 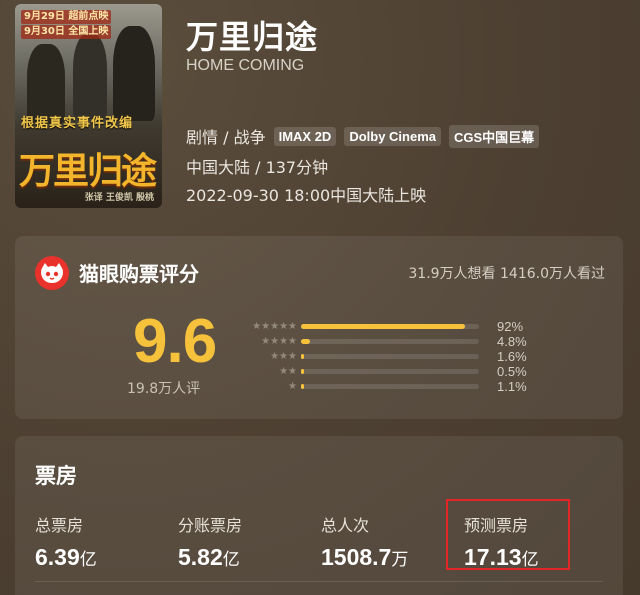 I want to click on rating-score: 9.6, so click(x=175, y=341).